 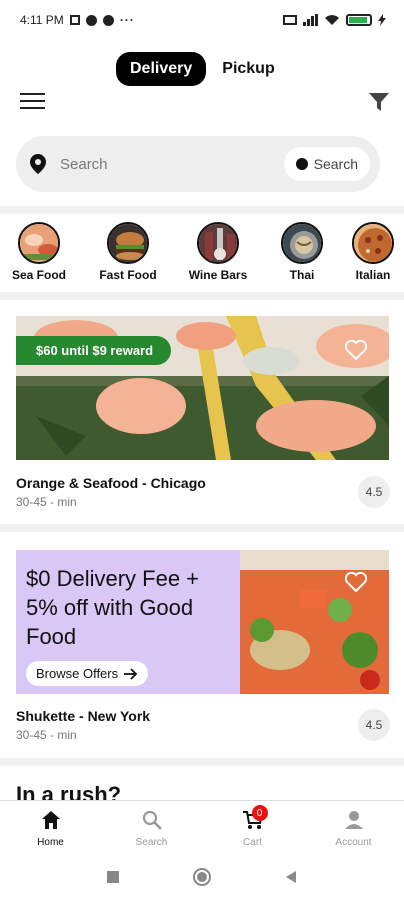 I want to click on nav-home: Home, so click(x=50, y=827).